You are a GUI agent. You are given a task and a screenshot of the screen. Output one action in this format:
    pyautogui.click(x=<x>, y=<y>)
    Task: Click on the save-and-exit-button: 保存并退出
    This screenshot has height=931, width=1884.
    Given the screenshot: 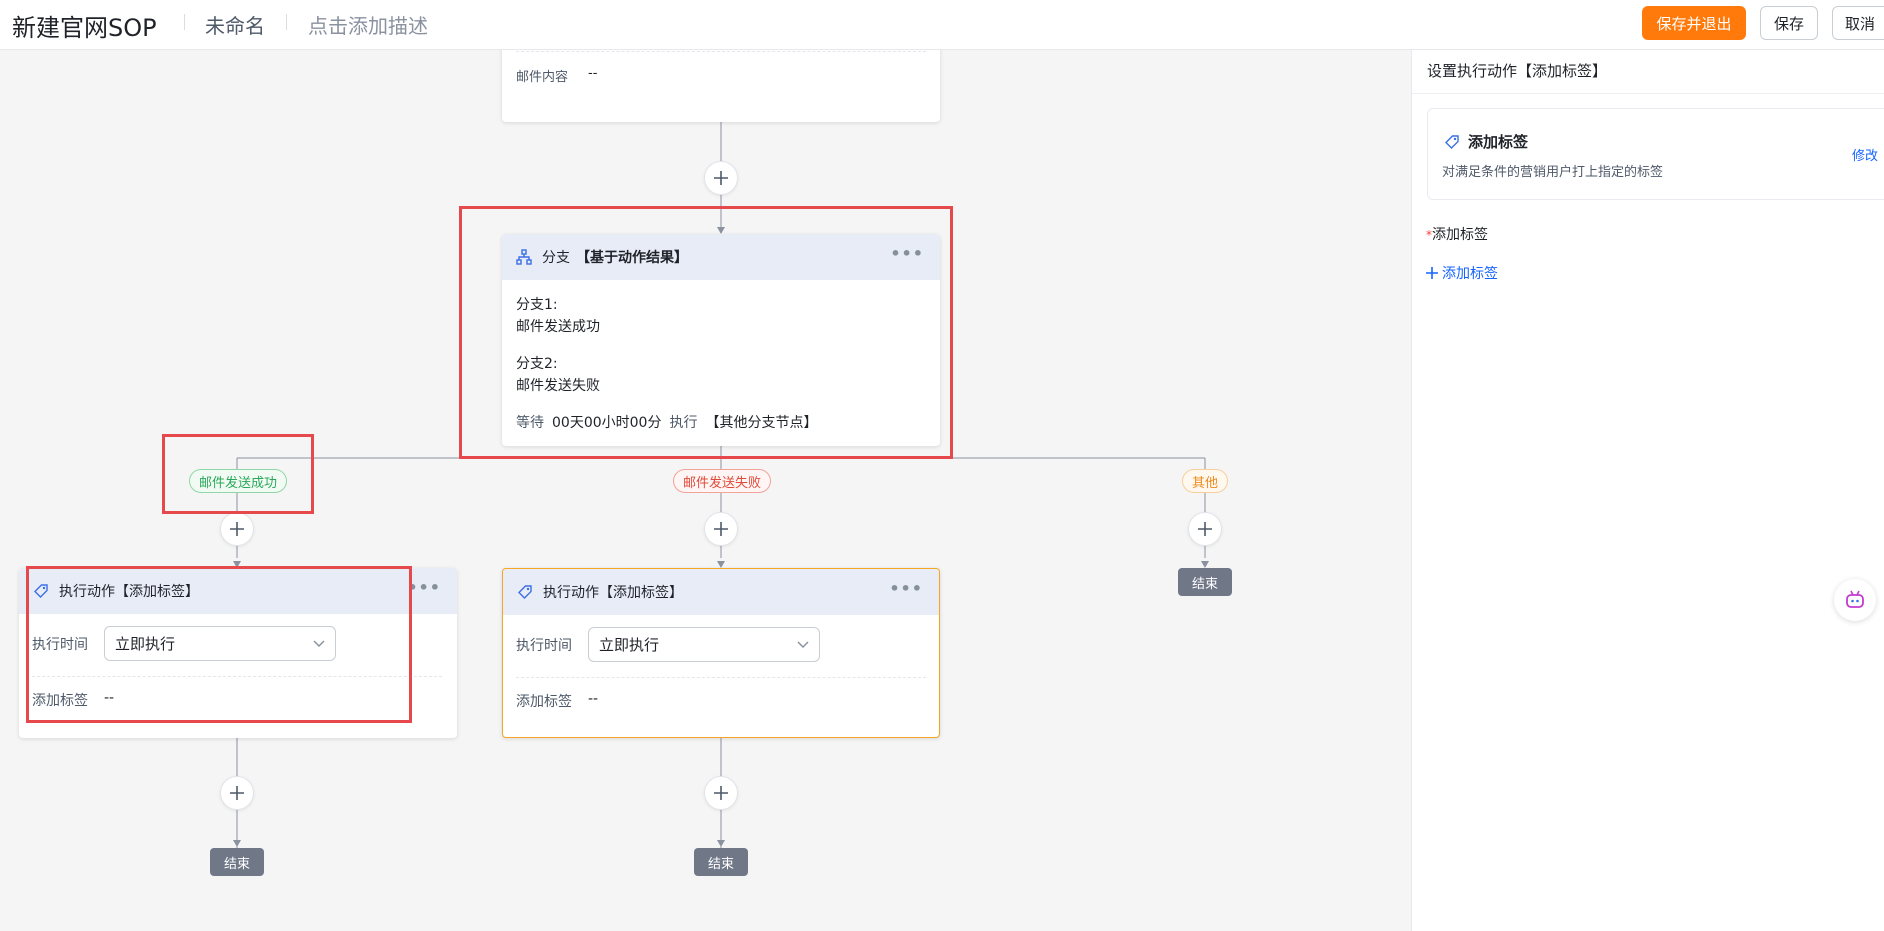 What is the action you would take?
    pyautogui.click(x=1694, y=23)
    